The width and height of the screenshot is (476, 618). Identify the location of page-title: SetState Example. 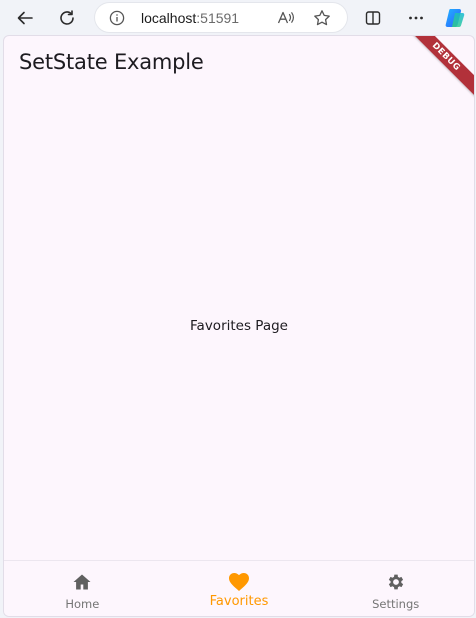
(111, 62).